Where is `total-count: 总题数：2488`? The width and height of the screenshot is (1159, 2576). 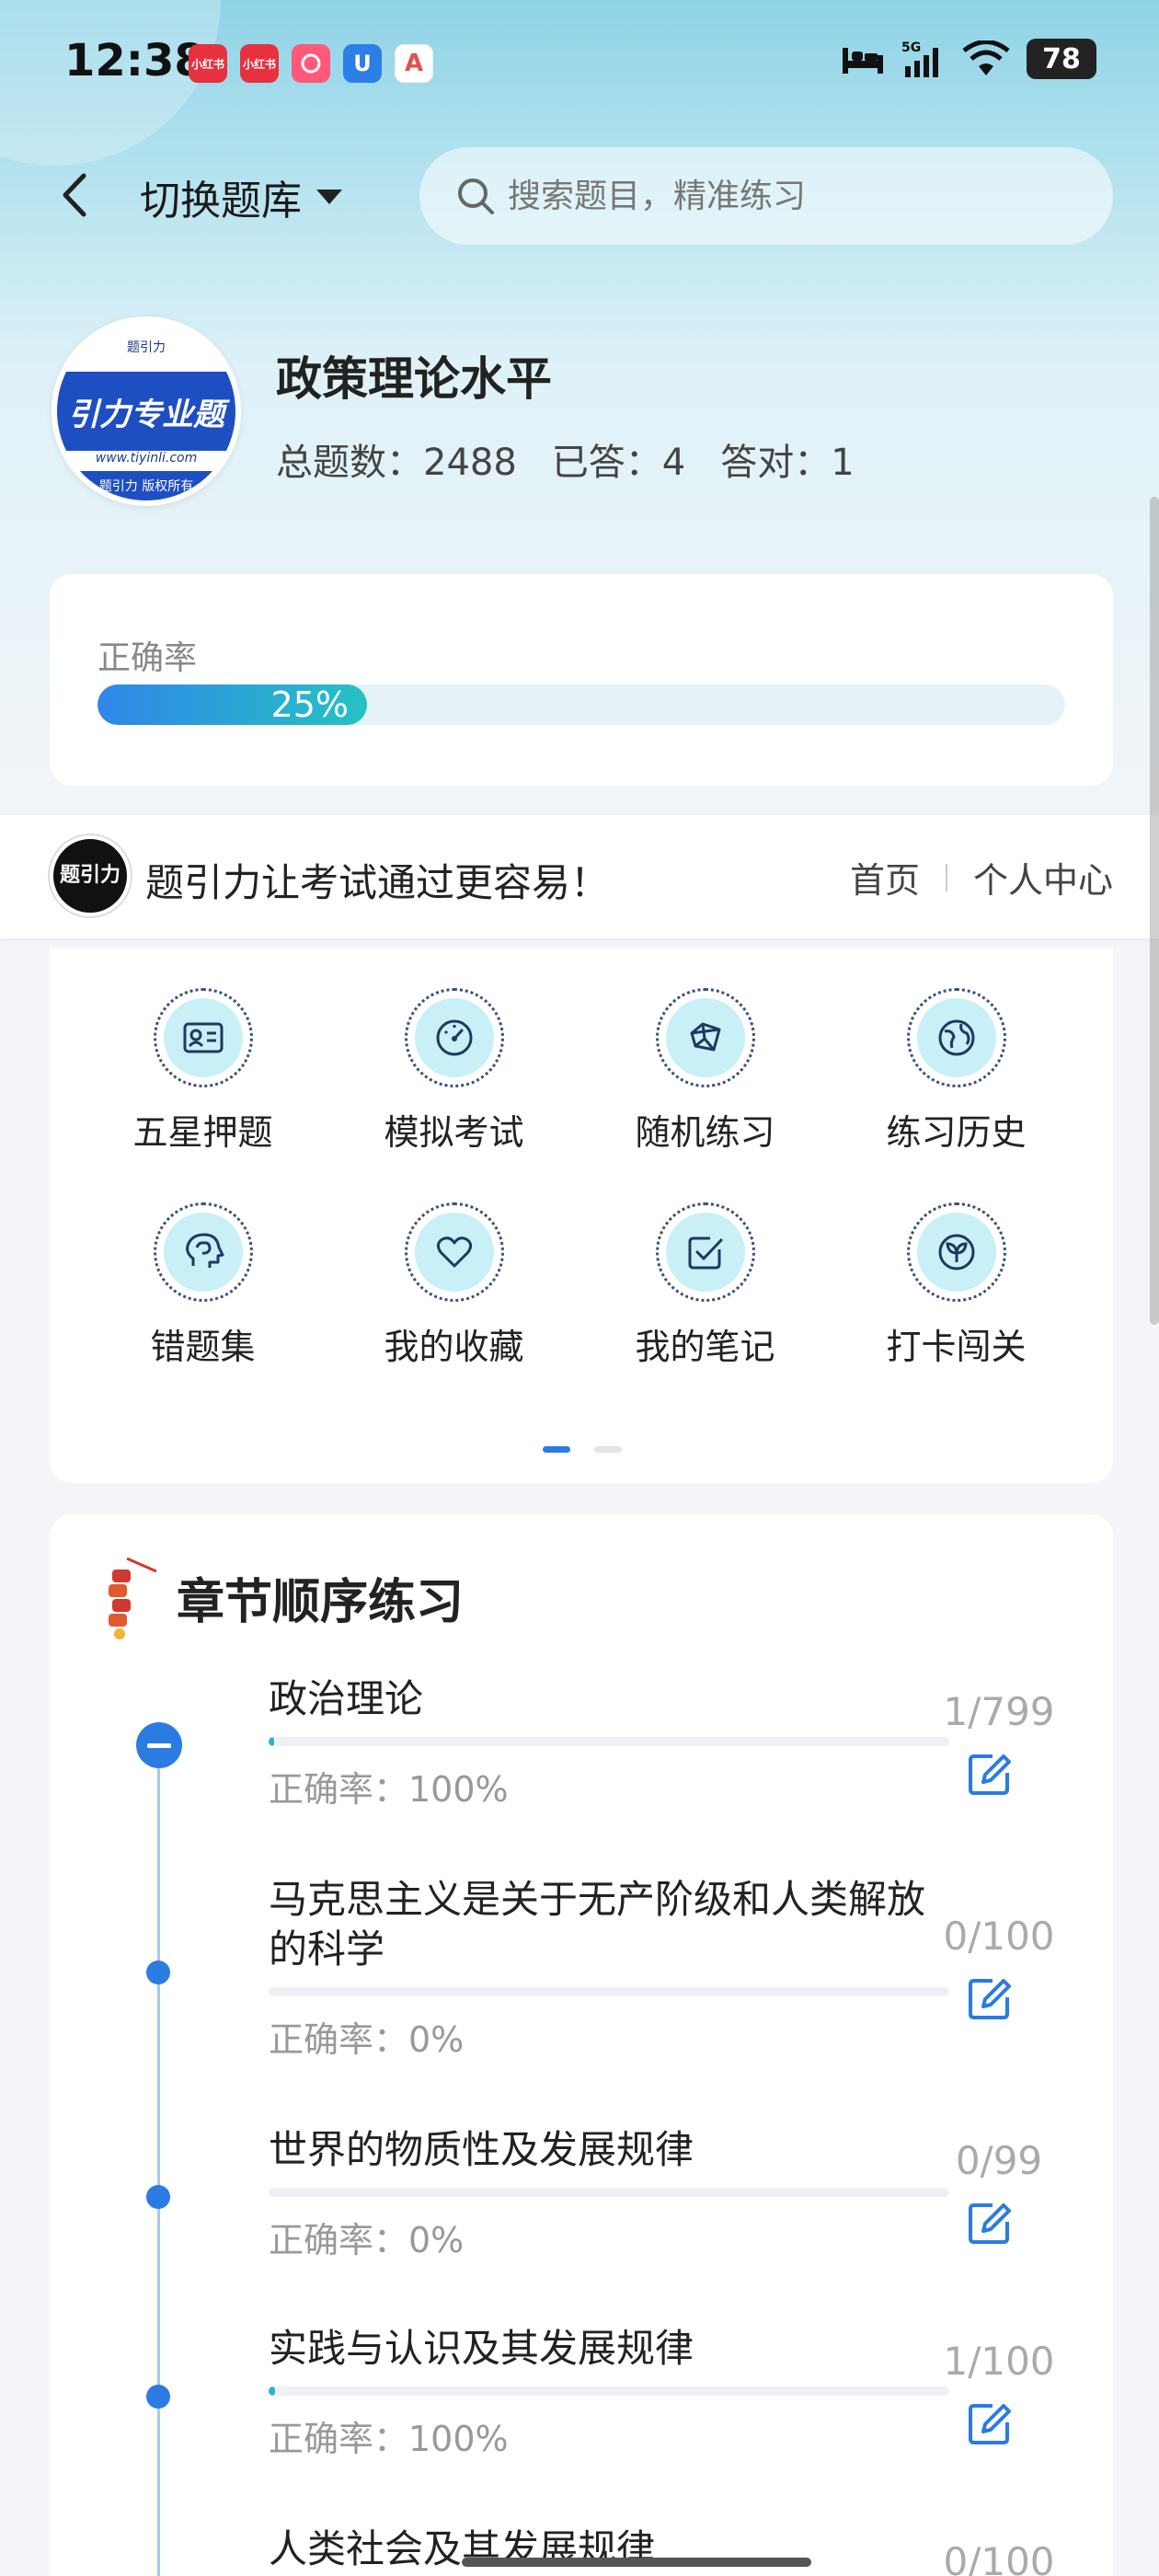
total-count: 总题数：2488 is located at coordinates (396, 463).